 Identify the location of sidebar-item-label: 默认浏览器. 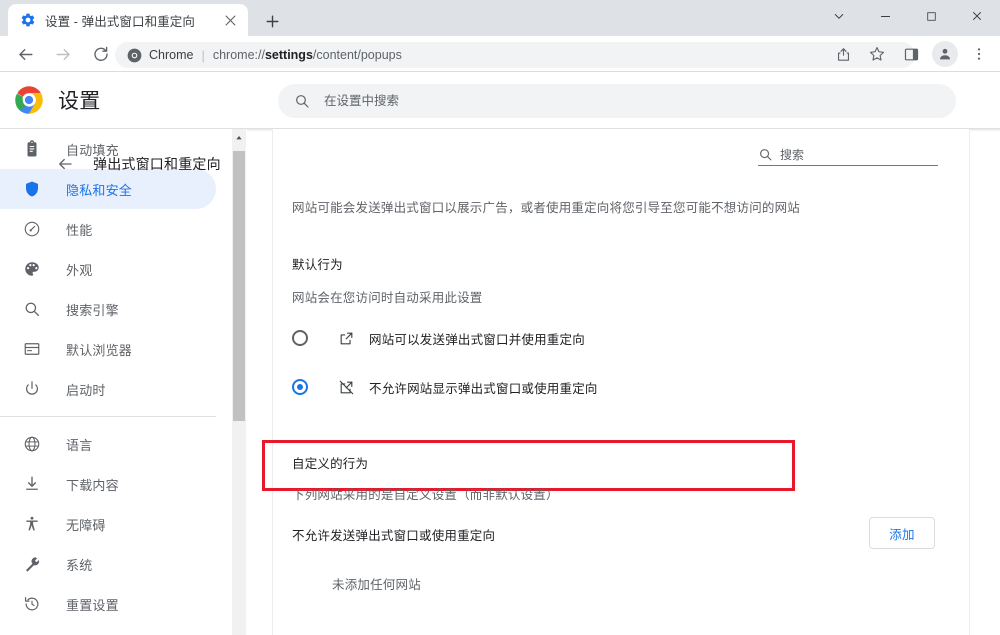
(99, 350).